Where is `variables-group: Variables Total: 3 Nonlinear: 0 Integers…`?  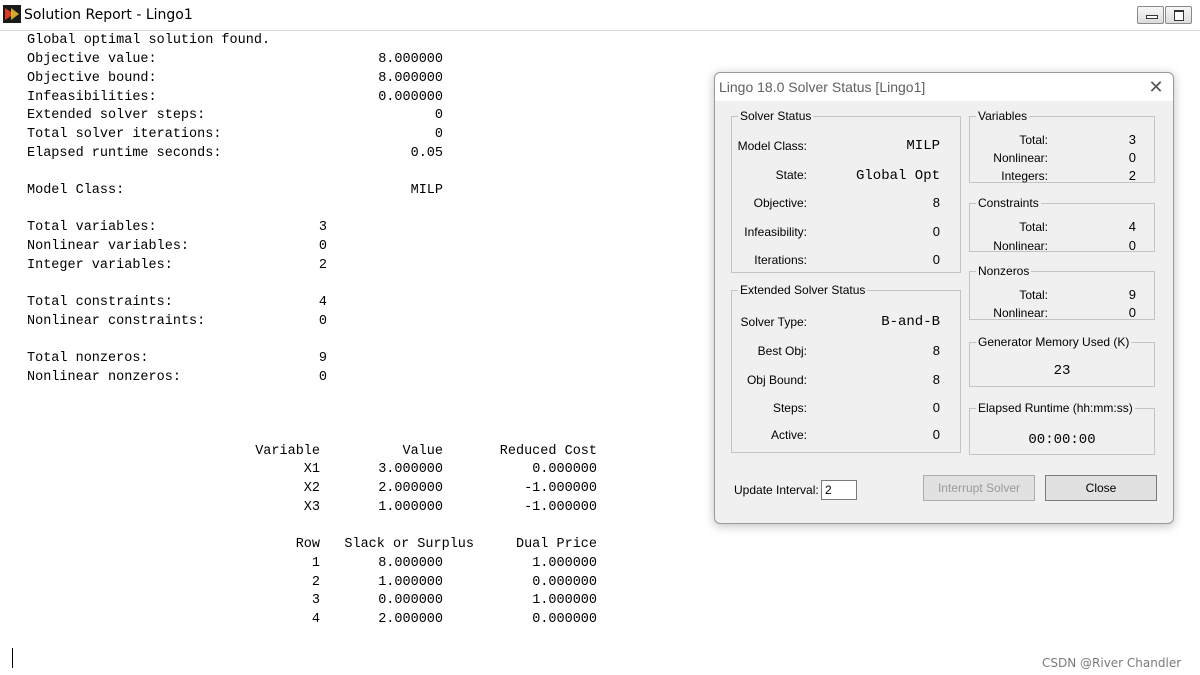 variables-group: Variables Total: 3 Nonlinear: 0 Integers… is located at coordinates (1062, 146).